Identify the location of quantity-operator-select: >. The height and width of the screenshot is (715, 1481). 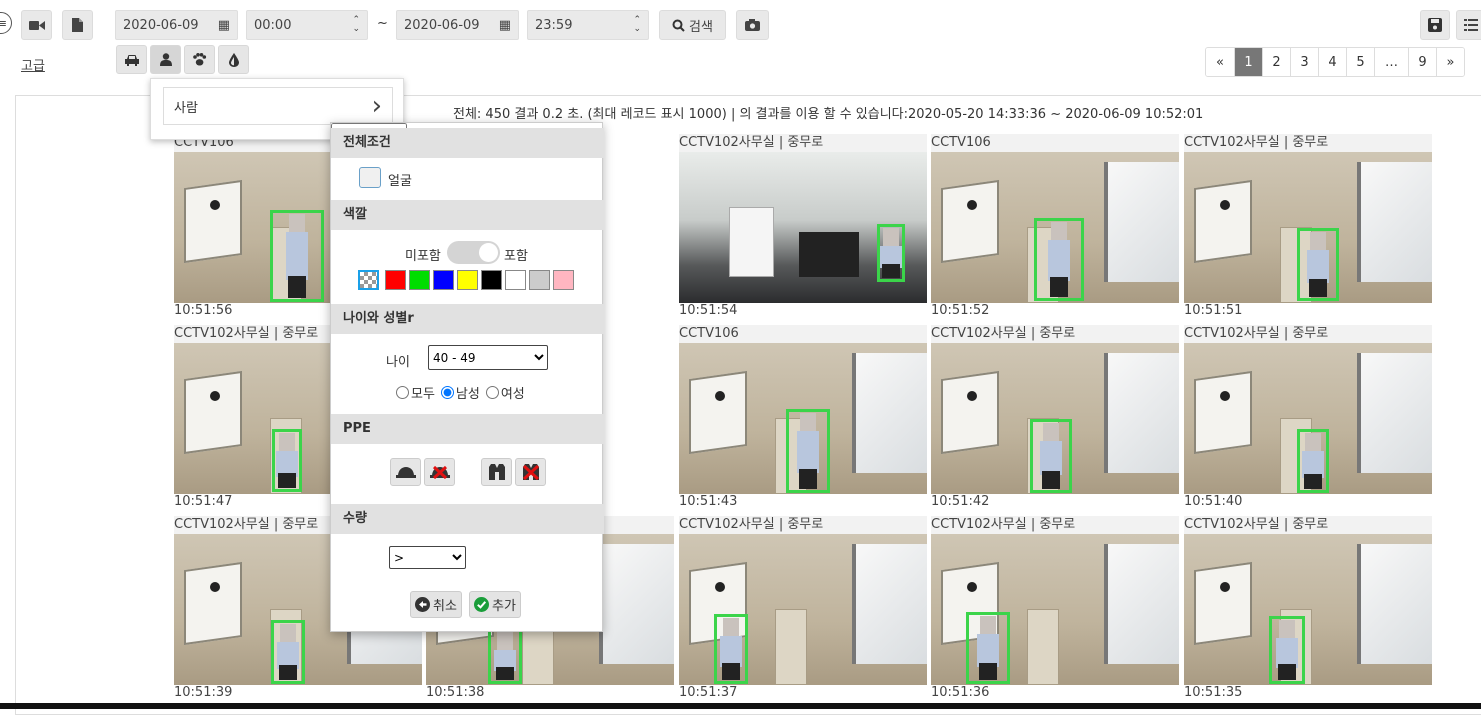
(427, 557).